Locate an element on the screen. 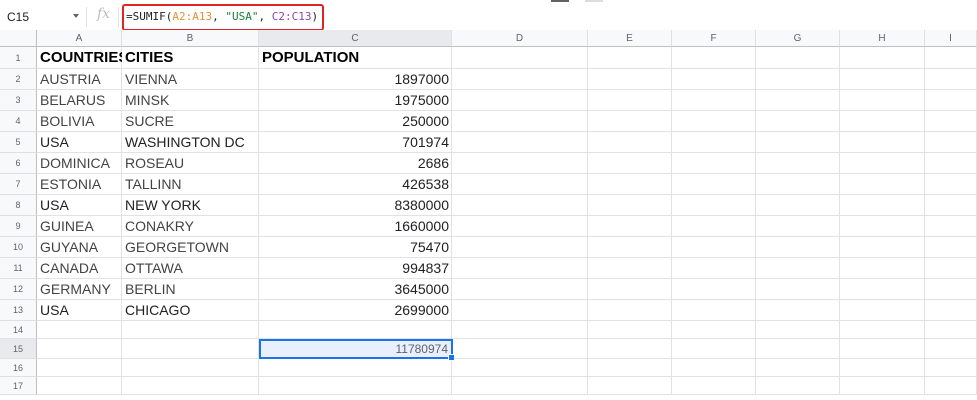  cell-h11 is located at coordinates (882, 268).